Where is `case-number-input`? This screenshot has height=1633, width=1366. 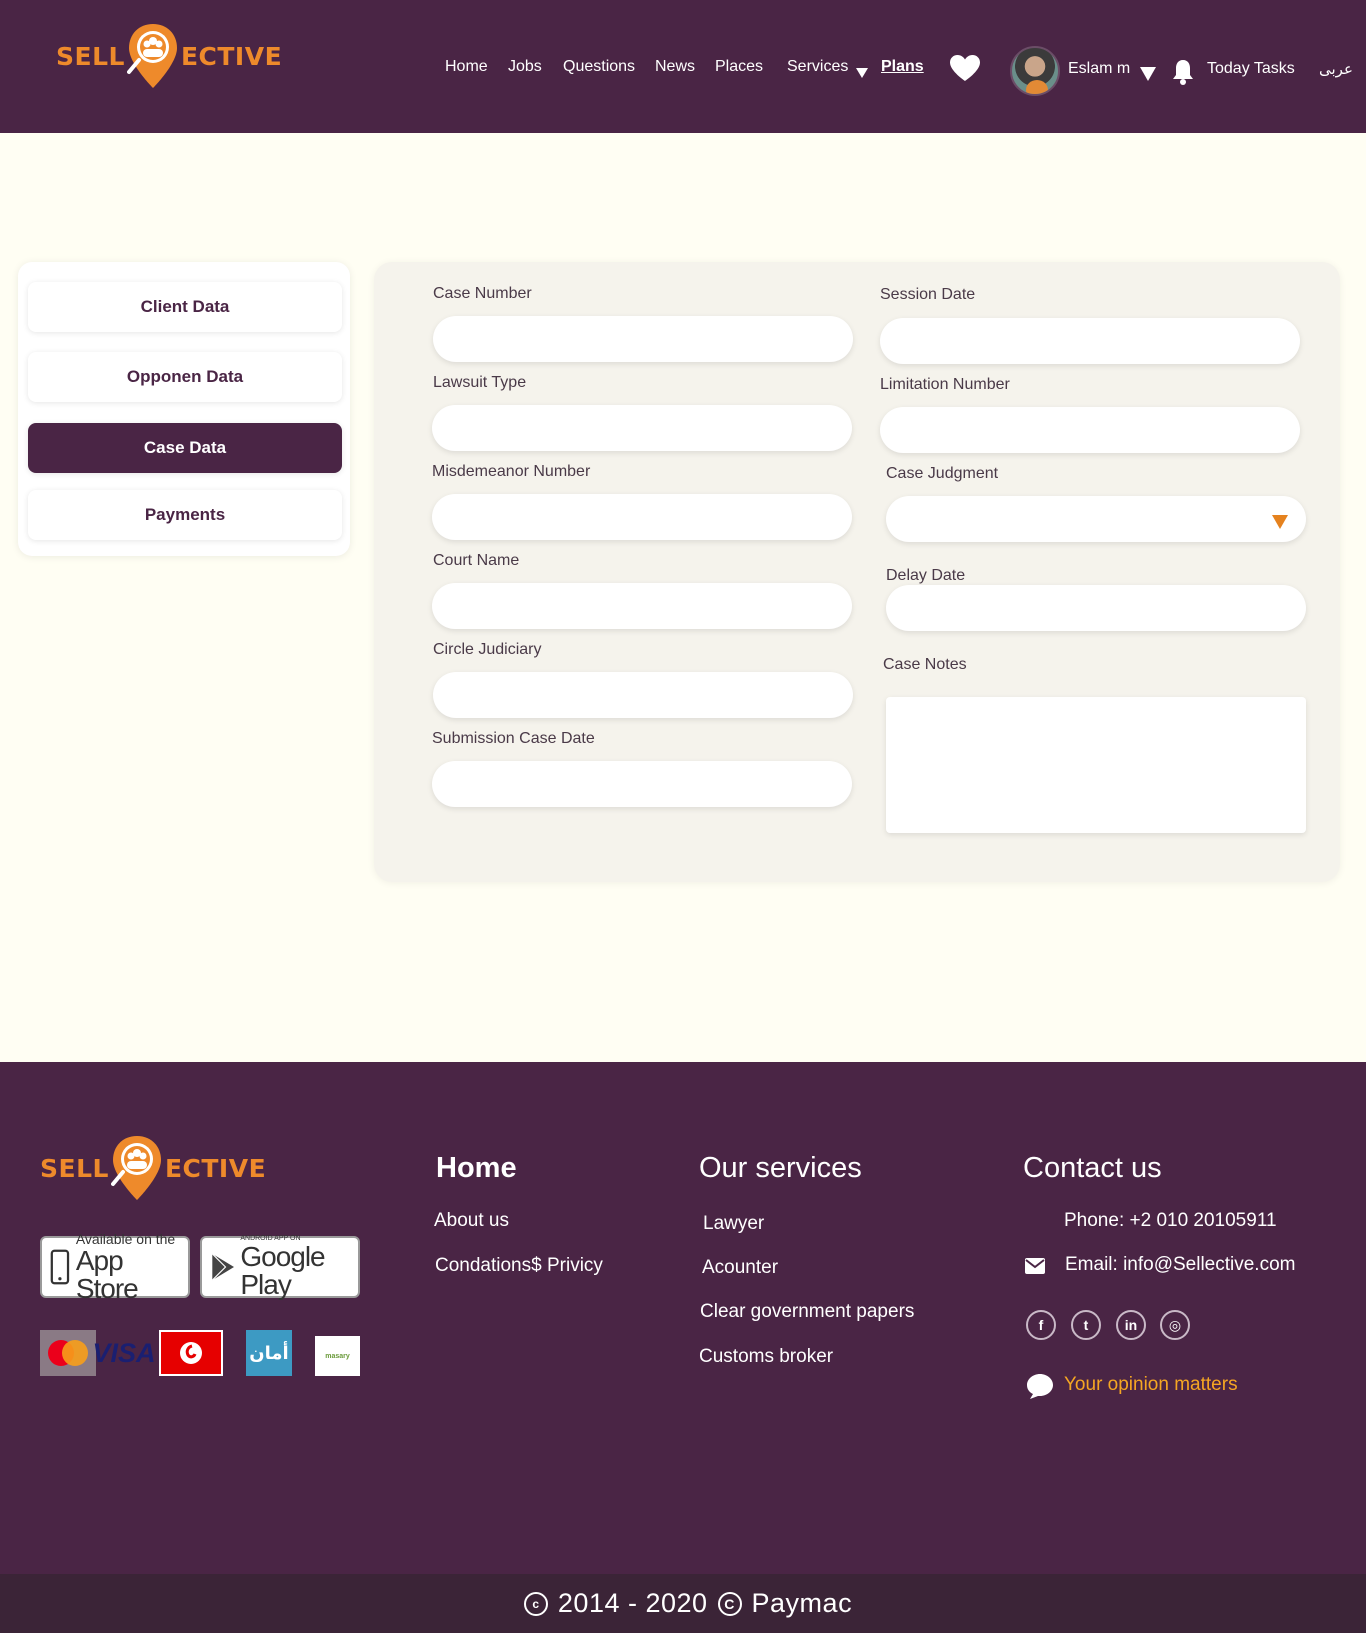
case-number-input is located at coordinates (643, 339).